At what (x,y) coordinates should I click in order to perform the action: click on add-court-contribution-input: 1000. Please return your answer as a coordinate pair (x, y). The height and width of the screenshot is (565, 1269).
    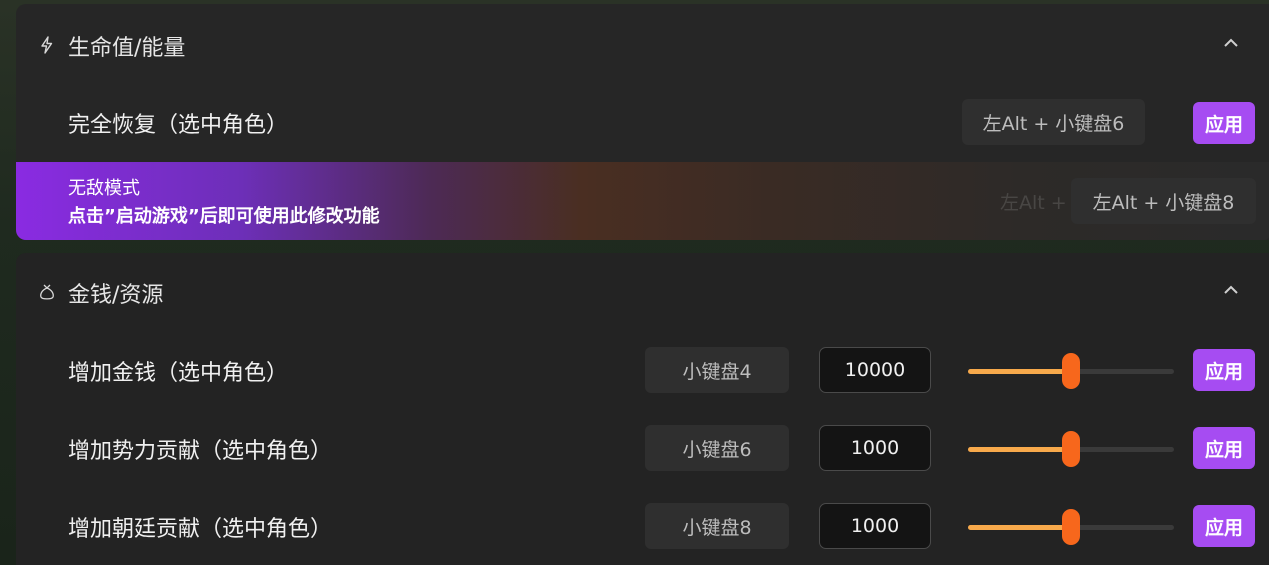
    Looking at the image, I should click on (875, 526).